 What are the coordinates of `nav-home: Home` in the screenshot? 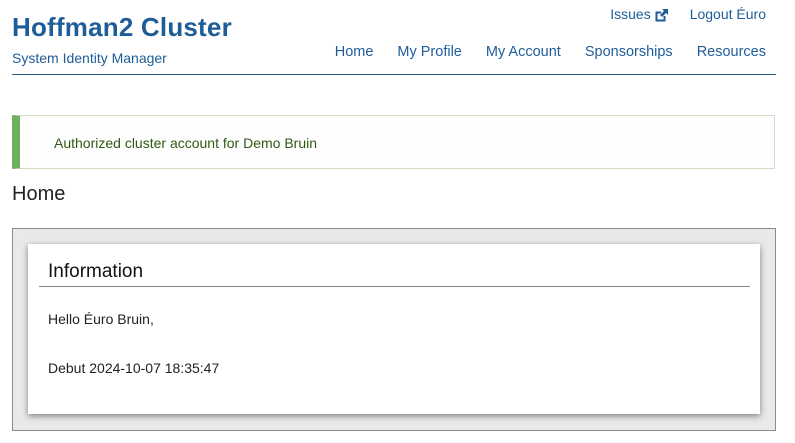 It's located at (354, 52).